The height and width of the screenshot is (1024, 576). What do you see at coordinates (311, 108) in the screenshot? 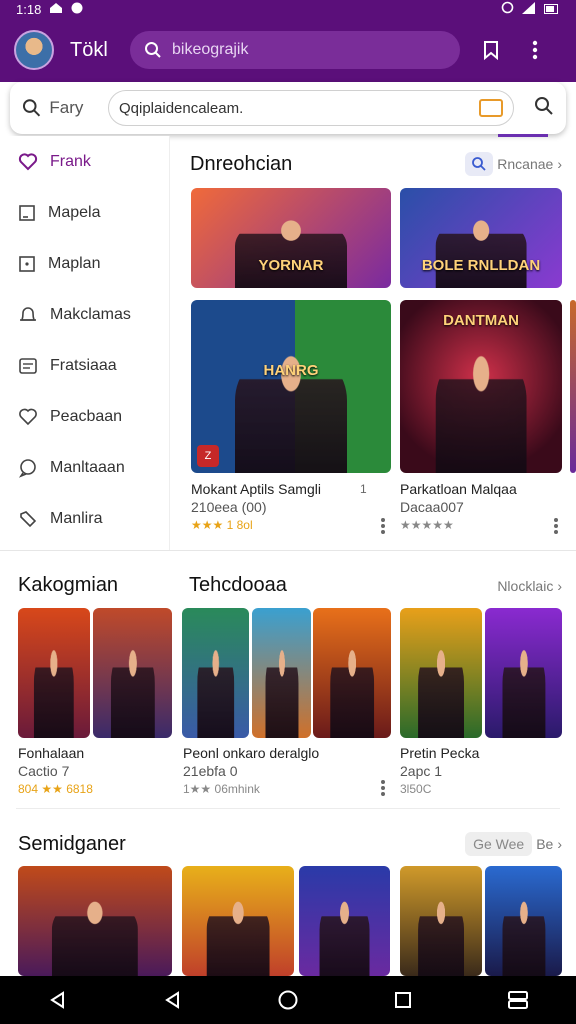
I see `search-input: Qqiplaidencaleam.` at bounding box center [311, 108].